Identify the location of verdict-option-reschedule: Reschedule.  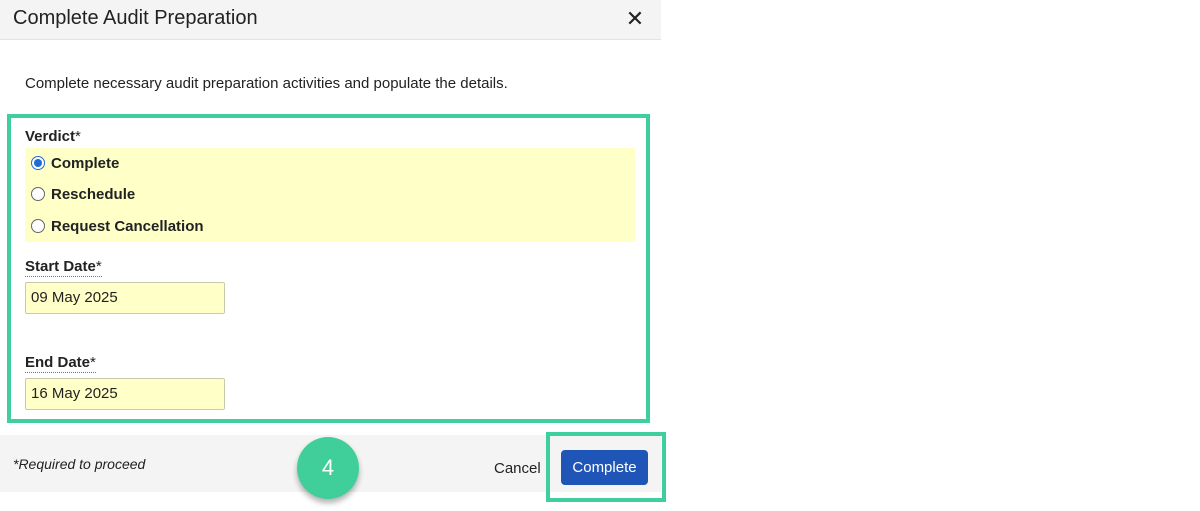
(83, 194).